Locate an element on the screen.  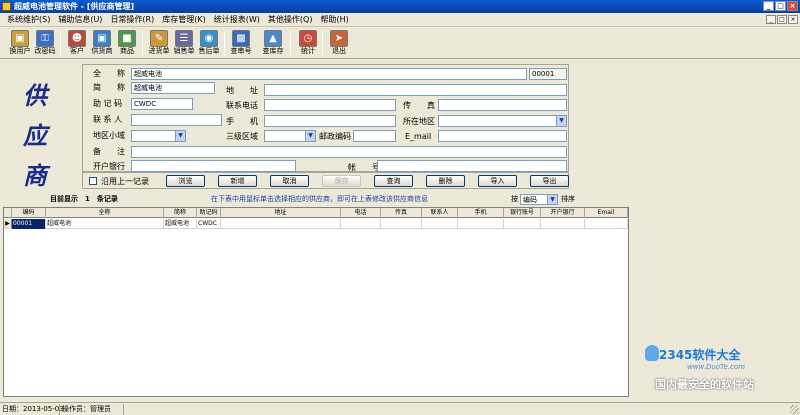
fax-label: 传 真 is located at coordinates (419, 105).